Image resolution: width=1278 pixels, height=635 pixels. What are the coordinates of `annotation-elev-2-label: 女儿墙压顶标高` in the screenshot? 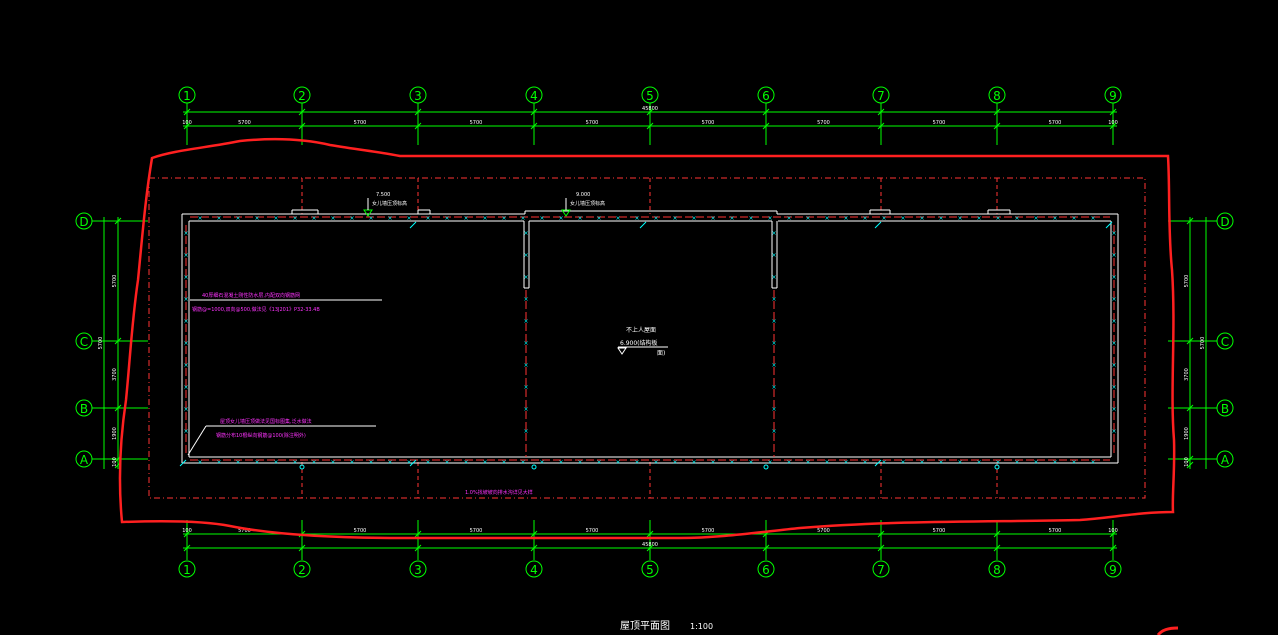 It's located at (587, 203).